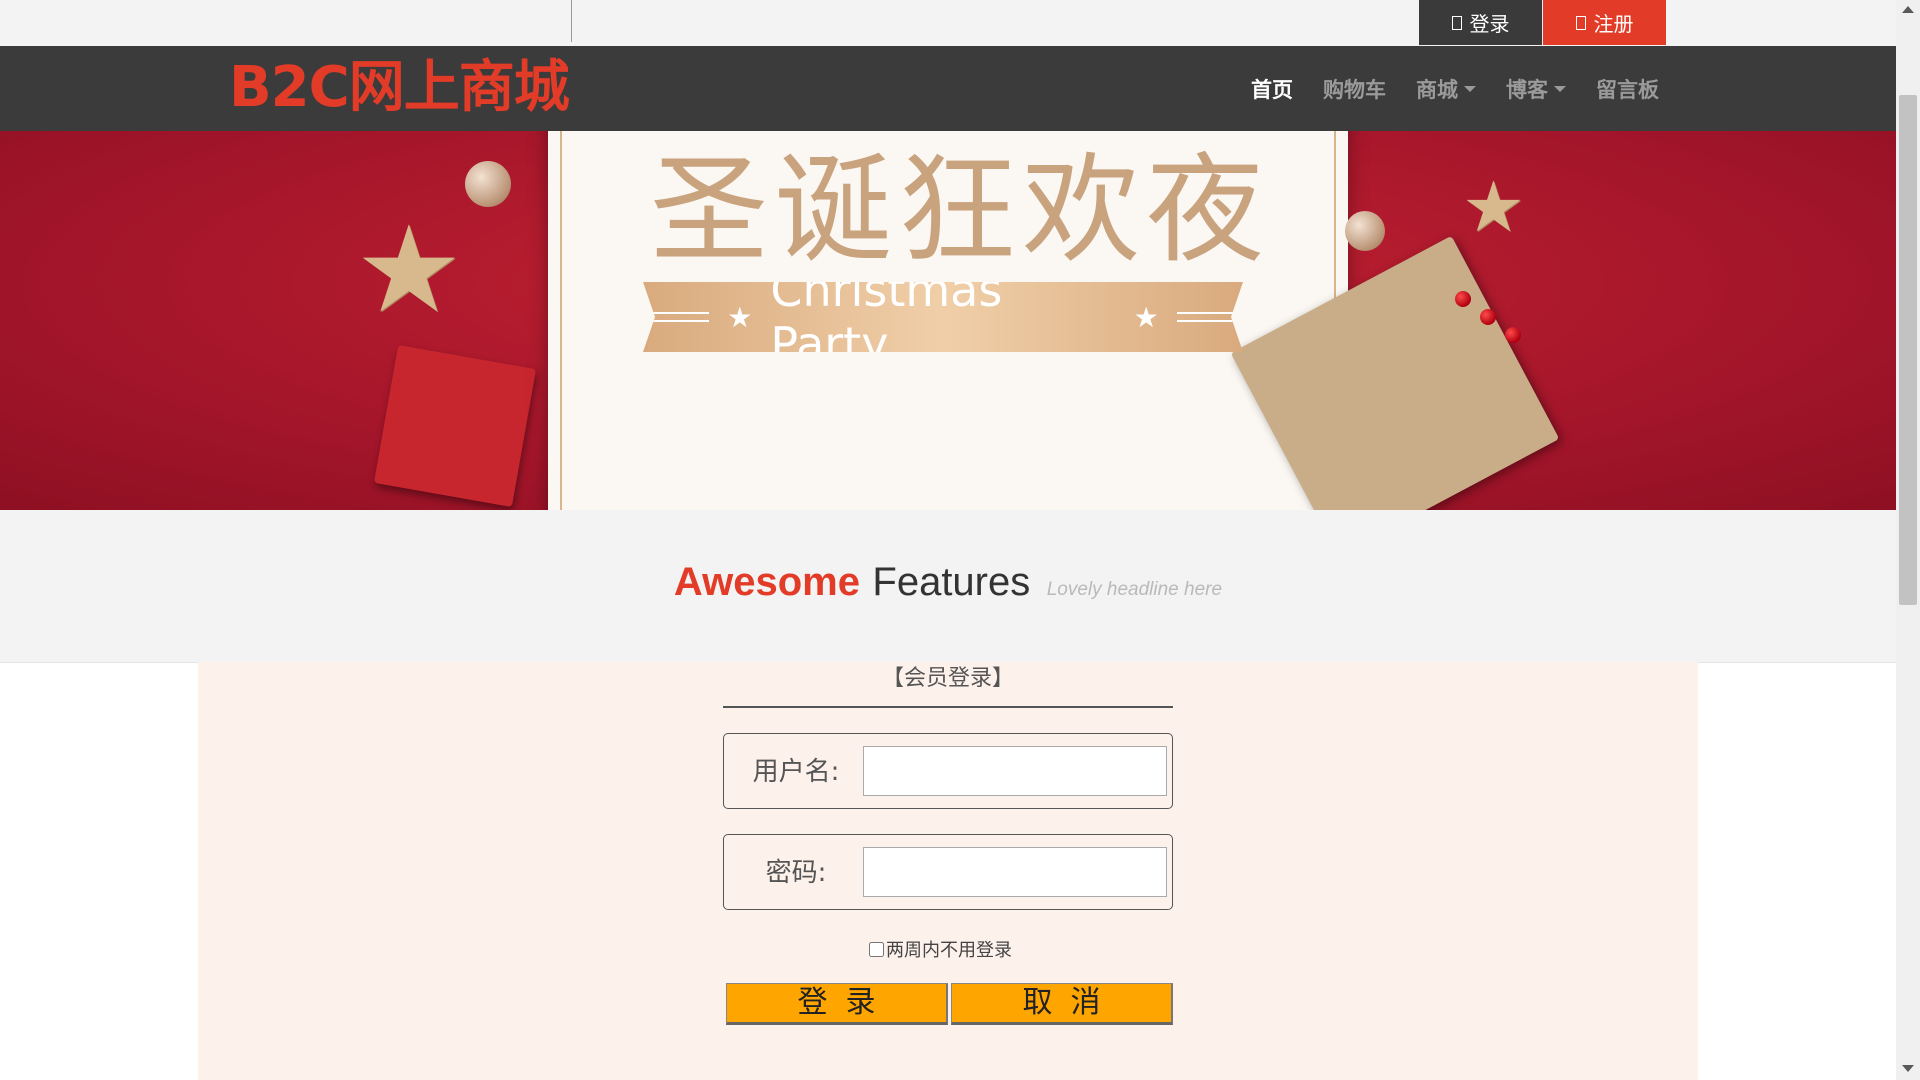 The height and width of the screenshot is (1080, 1920). I want to click on nav-item-home: 首页, so click(1272, 89).